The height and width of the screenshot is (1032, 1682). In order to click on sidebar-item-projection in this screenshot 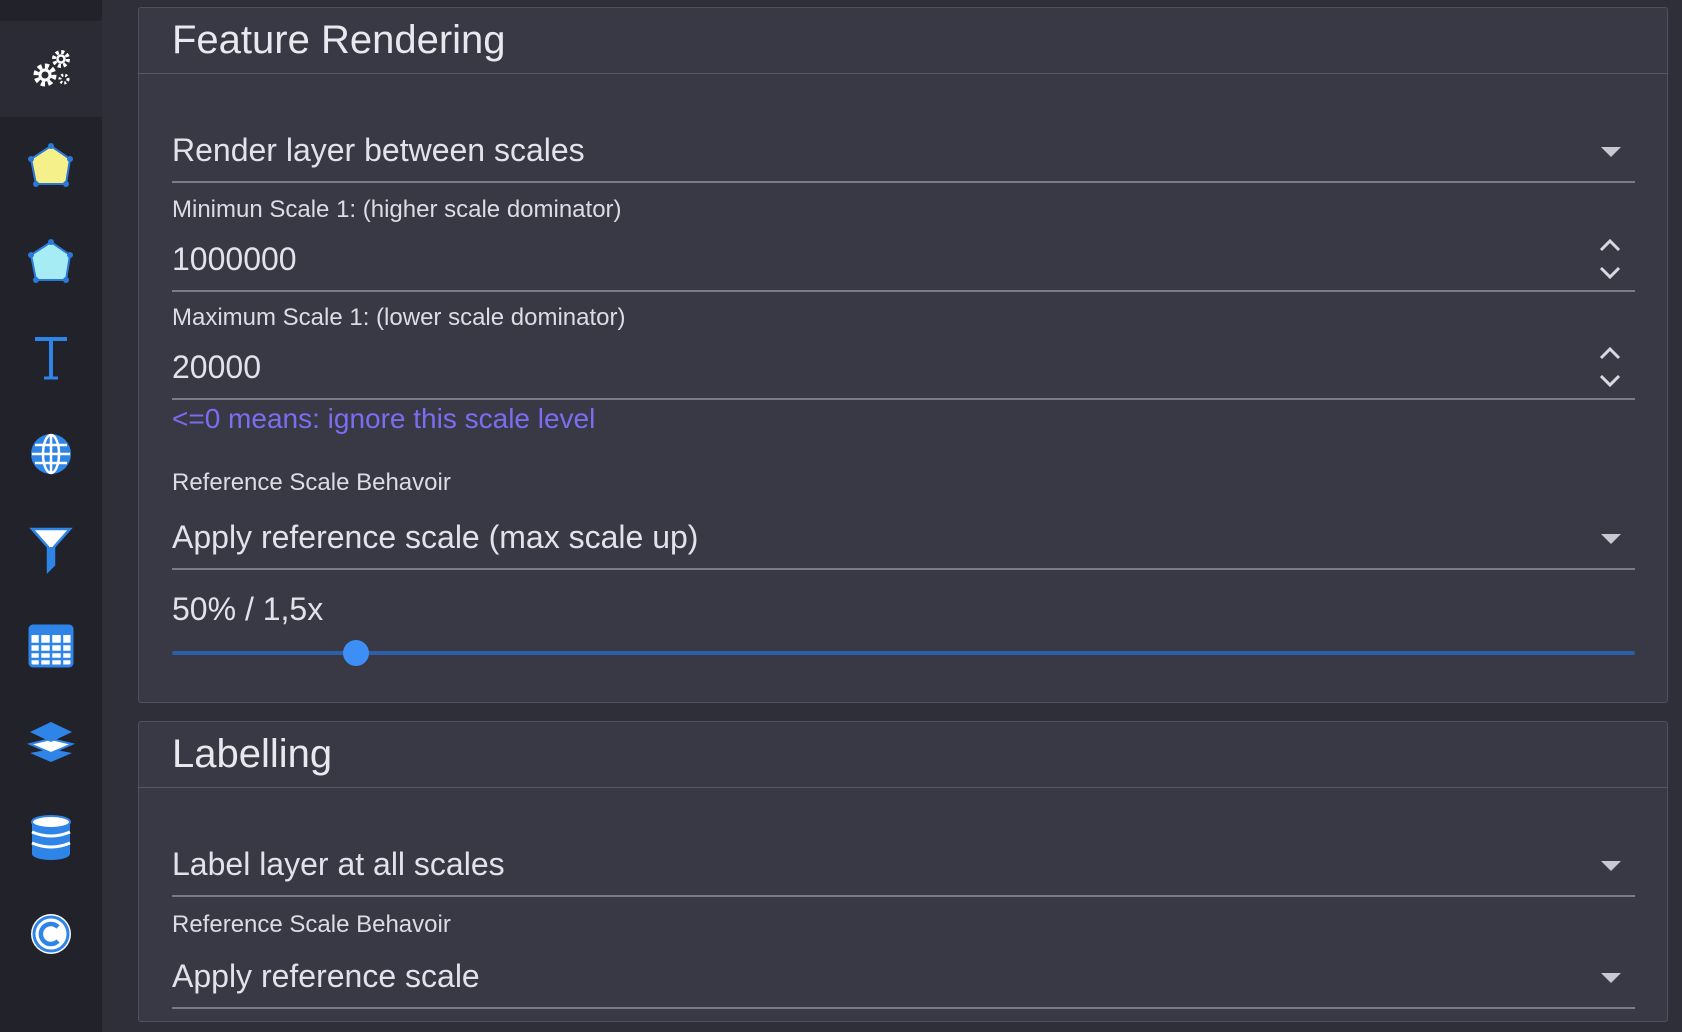, I will do `click(51, 454)`.